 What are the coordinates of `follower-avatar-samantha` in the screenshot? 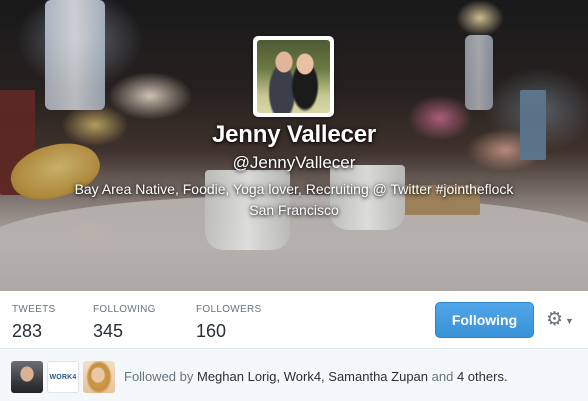 It's located at (99, 377).